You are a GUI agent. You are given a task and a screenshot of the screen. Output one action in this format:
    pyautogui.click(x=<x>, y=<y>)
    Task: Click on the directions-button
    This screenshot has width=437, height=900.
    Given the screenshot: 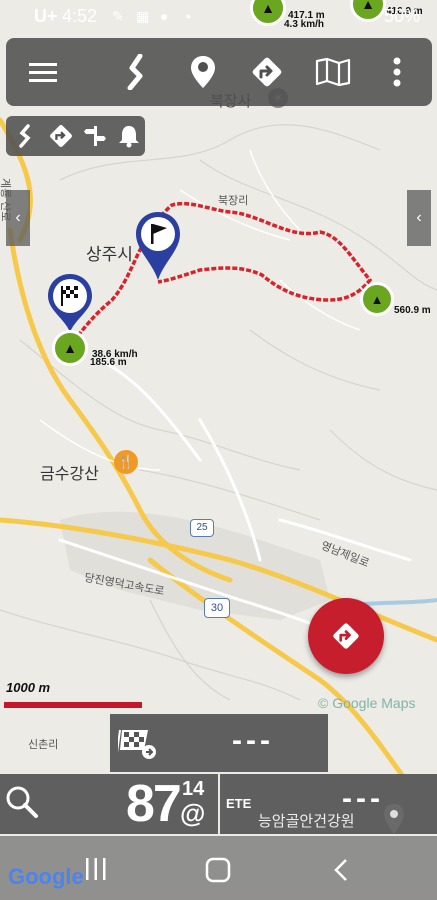 What is the action you would take?
    pyautogui.click(x=267, y=72)
    